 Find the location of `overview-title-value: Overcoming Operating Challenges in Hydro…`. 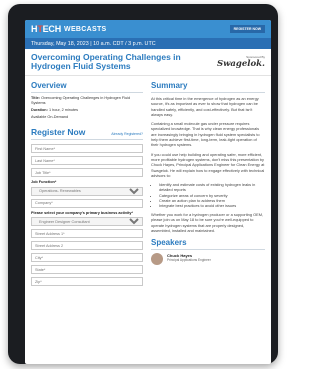

overview-title-value: Overcoming Operating Challenges in Hydro… is located at coordinates (81, 100).